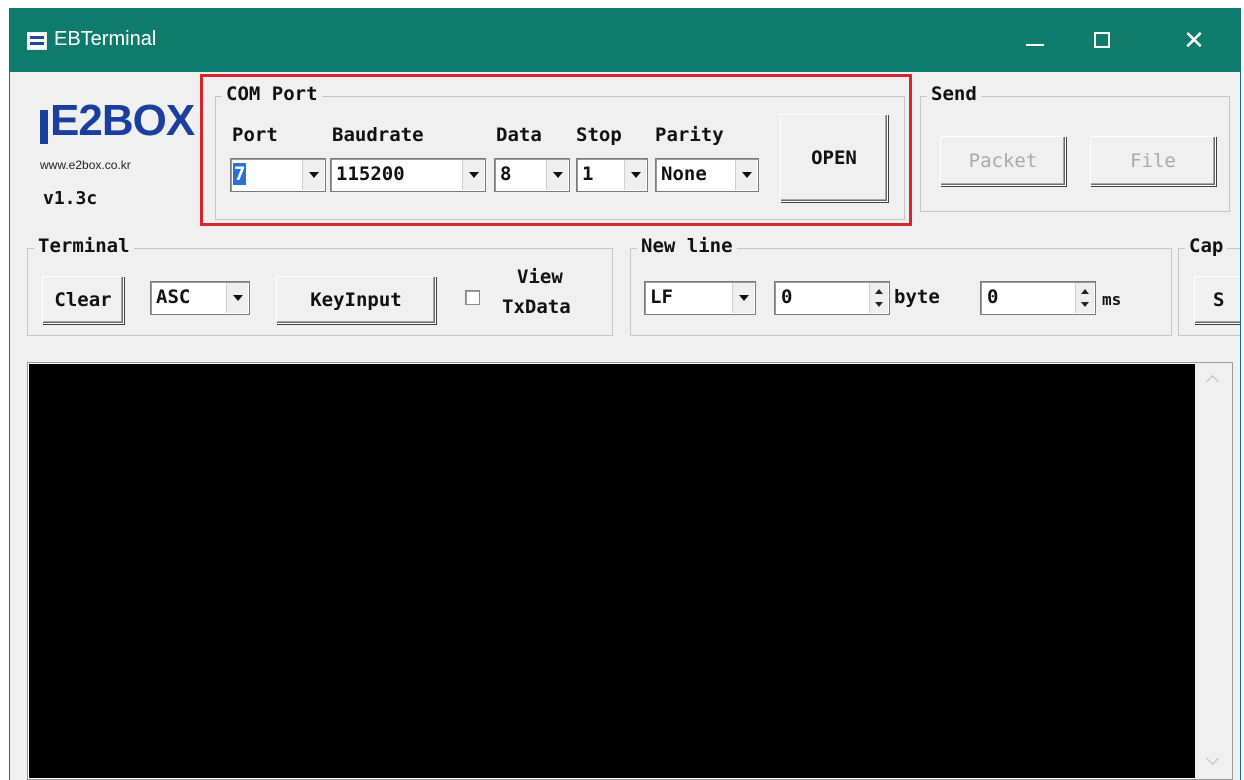 The image size is (1244, 780). What do you see at coordinates (1213, 571) in the screenshot?
I see `vertical-scrollbar` at bounding box center [1213, 571].